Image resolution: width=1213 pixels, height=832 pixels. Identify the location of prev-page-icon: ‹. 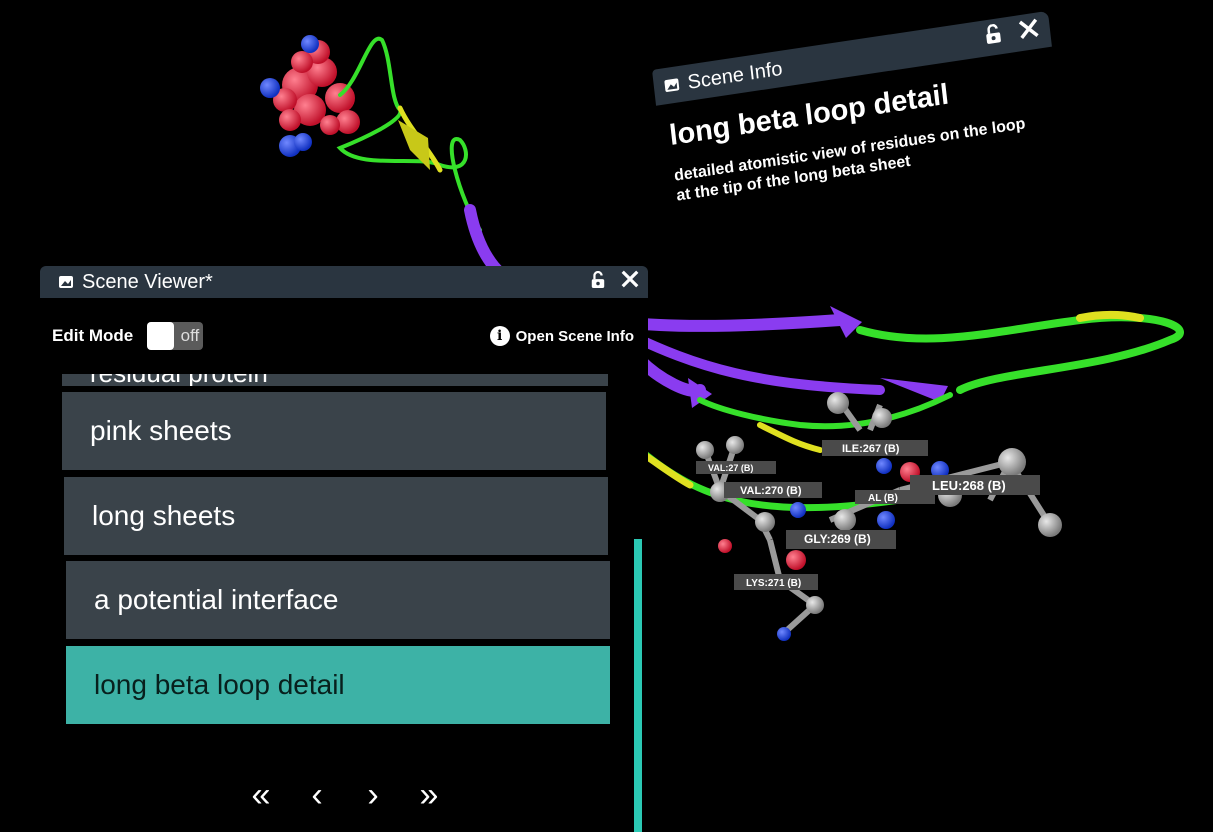
(317, 795).